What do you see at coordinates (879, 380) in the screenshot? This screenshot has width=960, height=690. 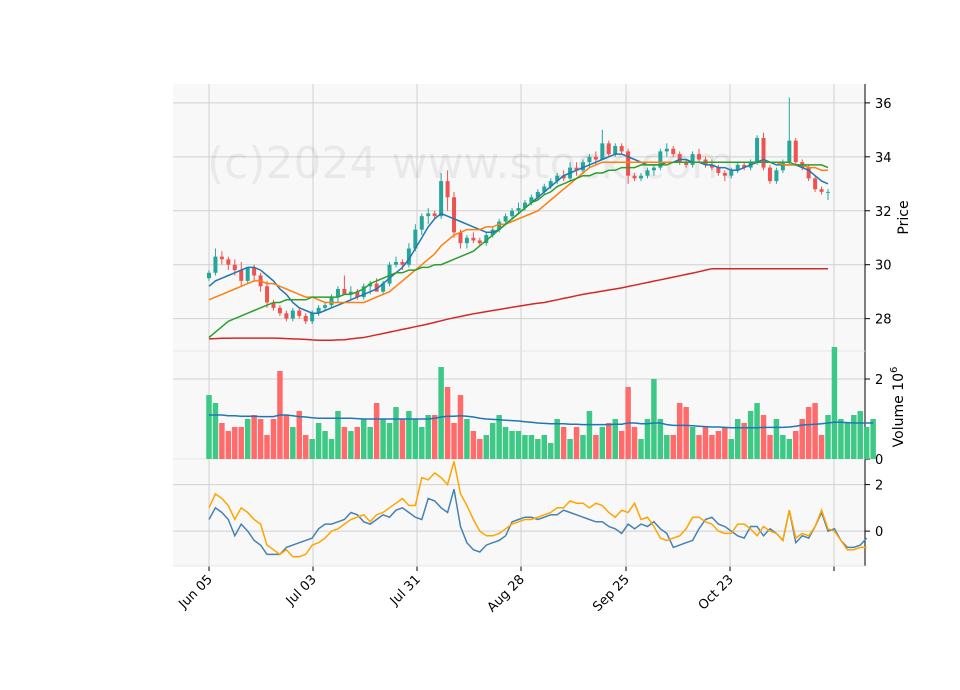 I see `volume-tick-label: 2` at bounding box center [879, 380].